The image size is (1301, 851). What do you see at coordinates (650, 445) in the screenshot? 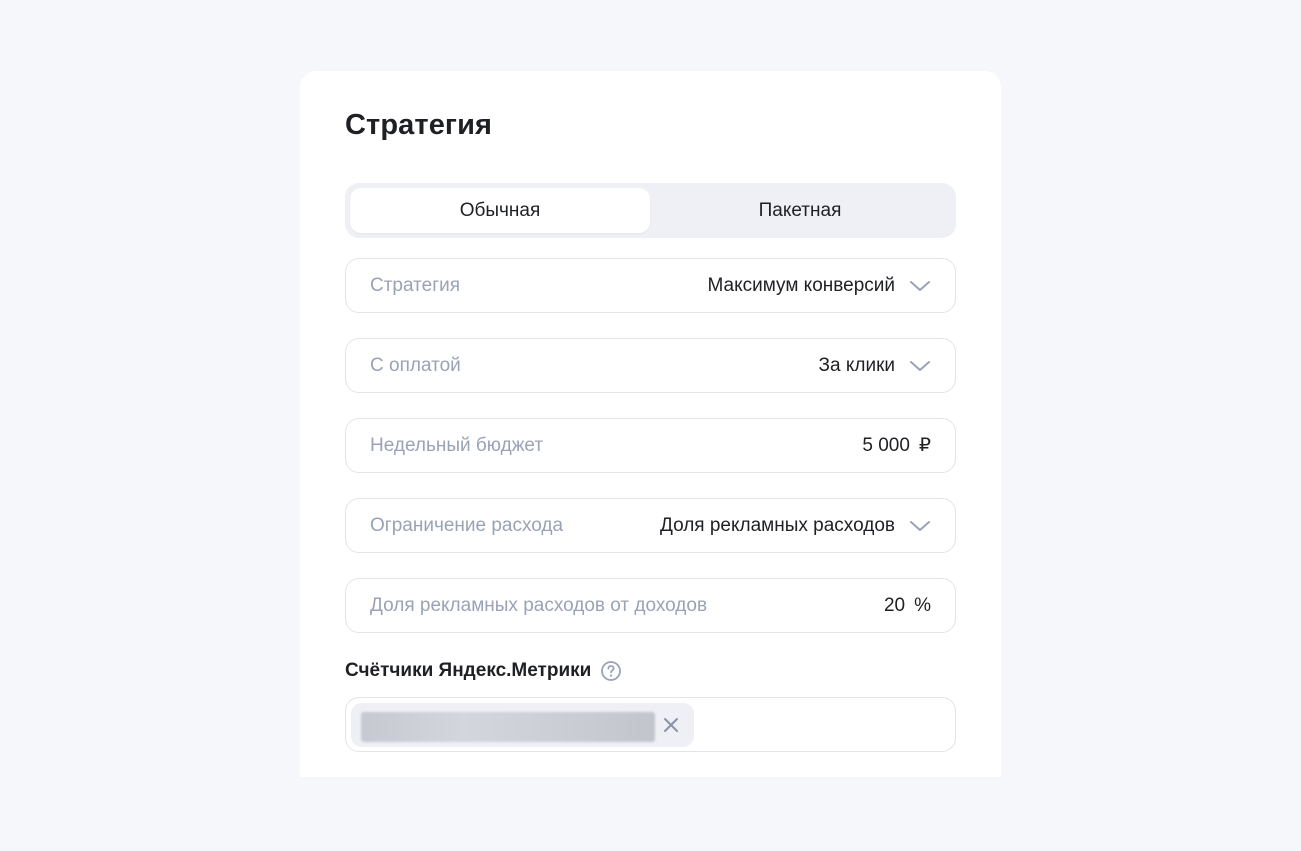
I see `weekly-budget-field: Недельный бюджет 5 000 ₽` at bounding box center [650, 445].